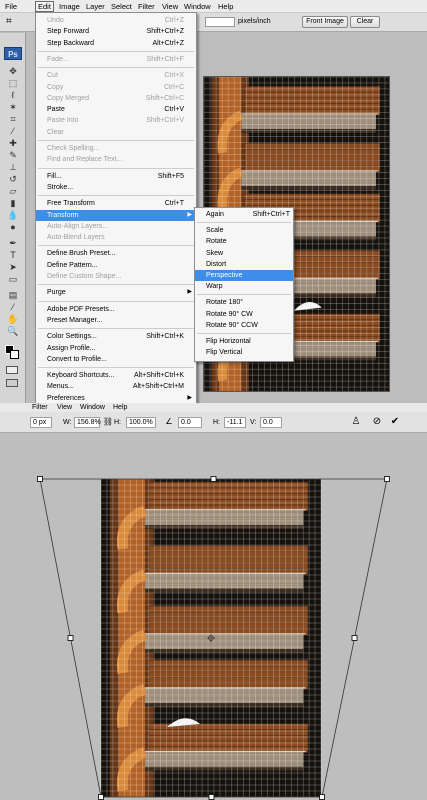 Image resolution: width=427 pixels, height=800 pixels. What do you see at coordinates (244, 325) in the screenshot?
I see `menu-item-rotate-90-ccw: Rotate 90° CCW` at bounding box center [244, 325].